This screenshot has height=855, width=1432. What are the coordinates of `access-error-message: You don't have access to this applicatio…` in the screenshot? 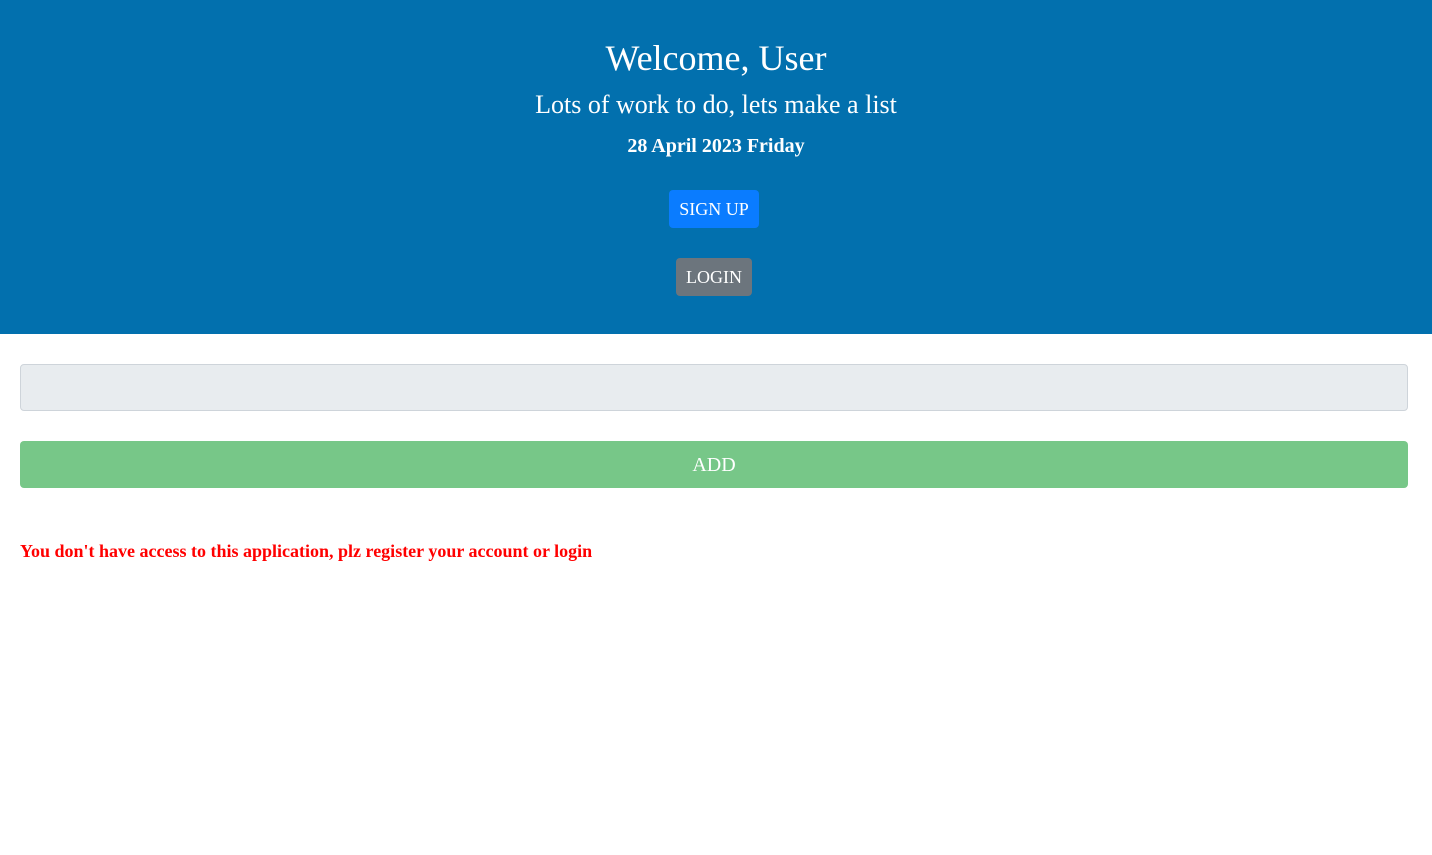 It's located at (306, 551).